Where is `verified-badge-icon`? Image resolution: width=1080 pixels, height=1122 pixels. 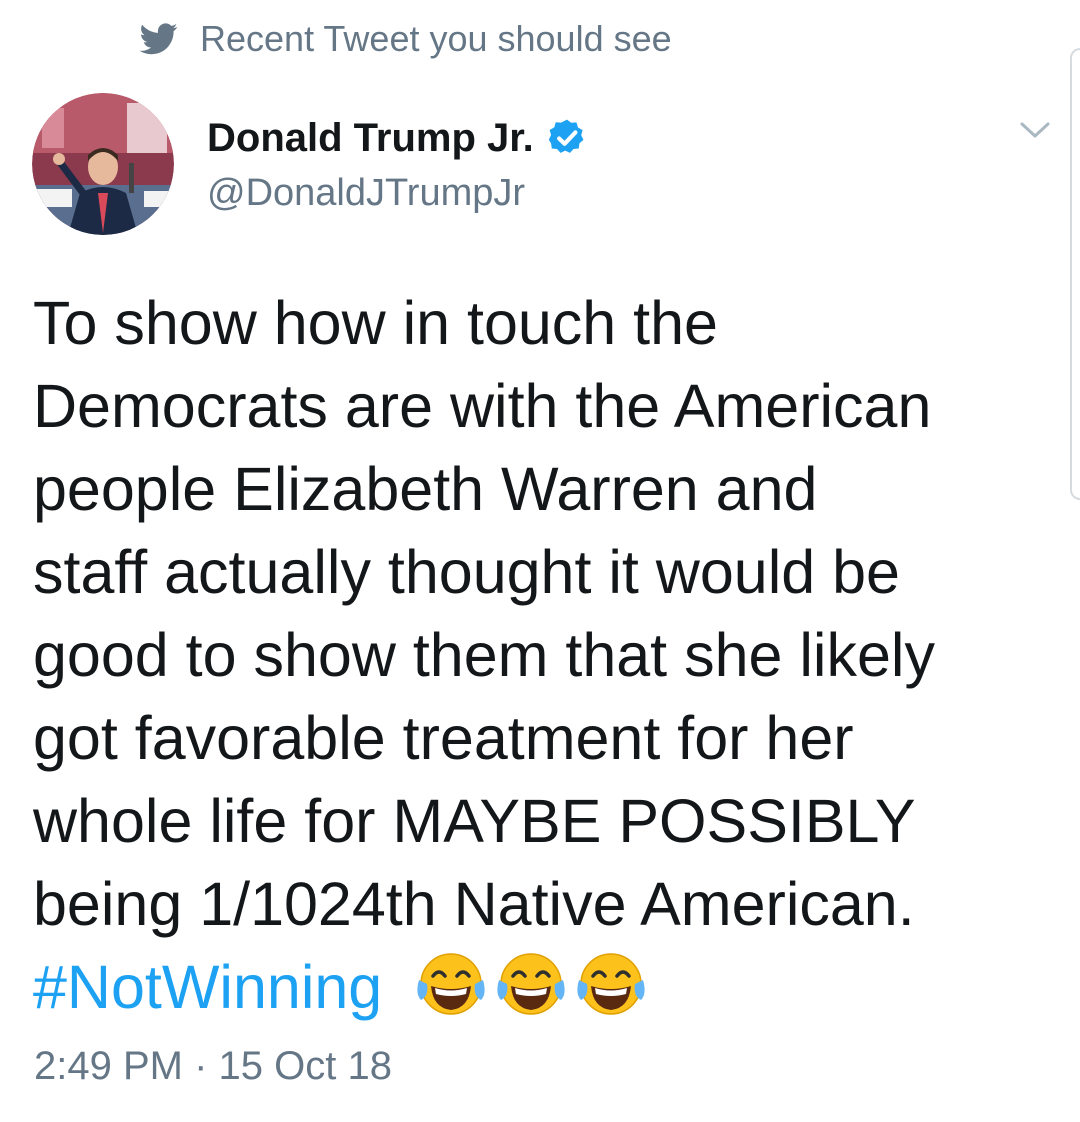
verified-badge-icon is located at coordinates (566, 136).